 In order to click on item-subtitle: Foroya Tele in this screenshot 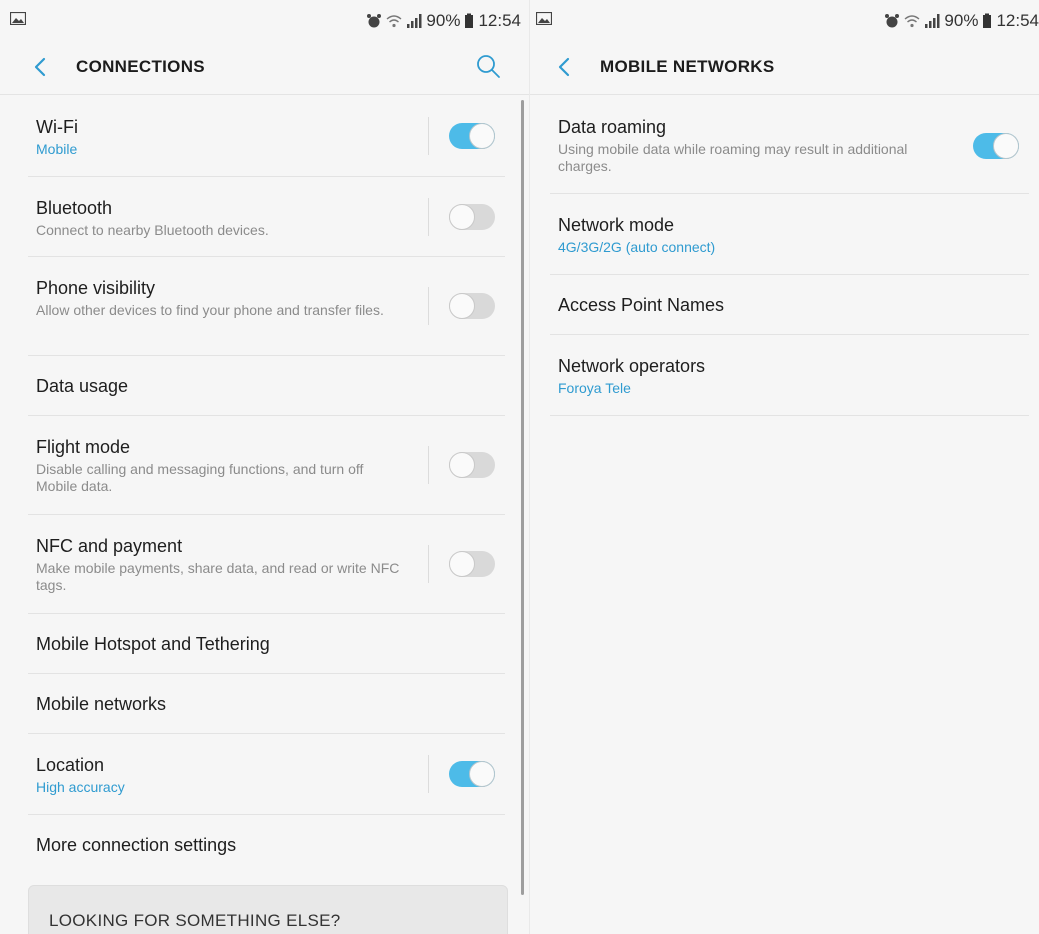, I will do `click(594, 388)`.